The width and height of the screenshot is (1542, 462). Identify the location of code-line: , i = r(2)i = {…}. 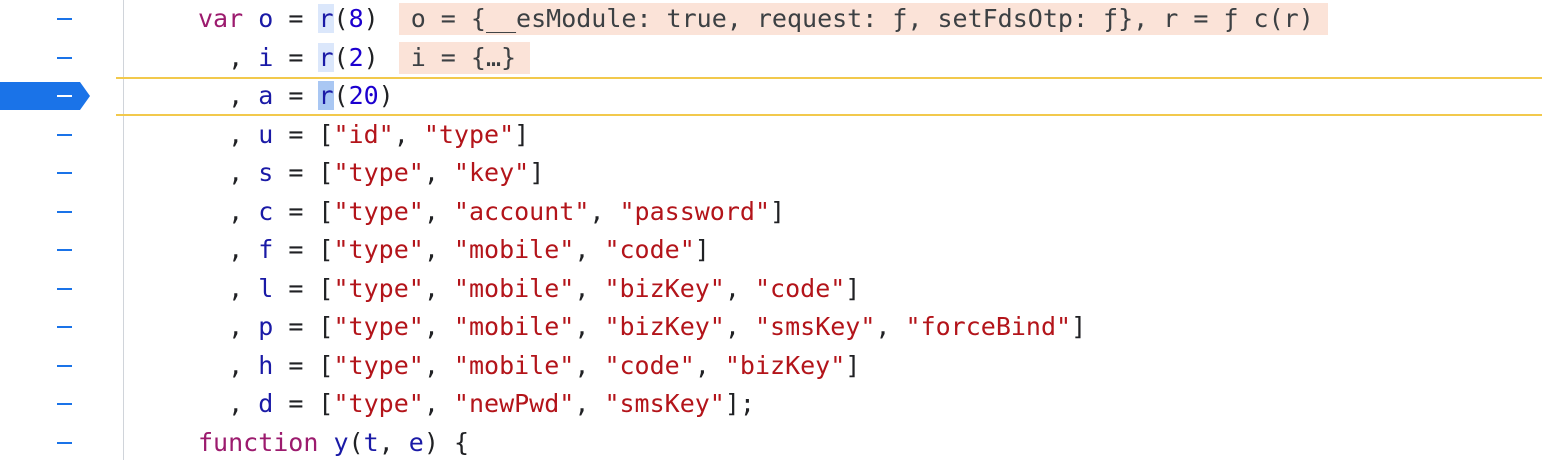
(771, 58).